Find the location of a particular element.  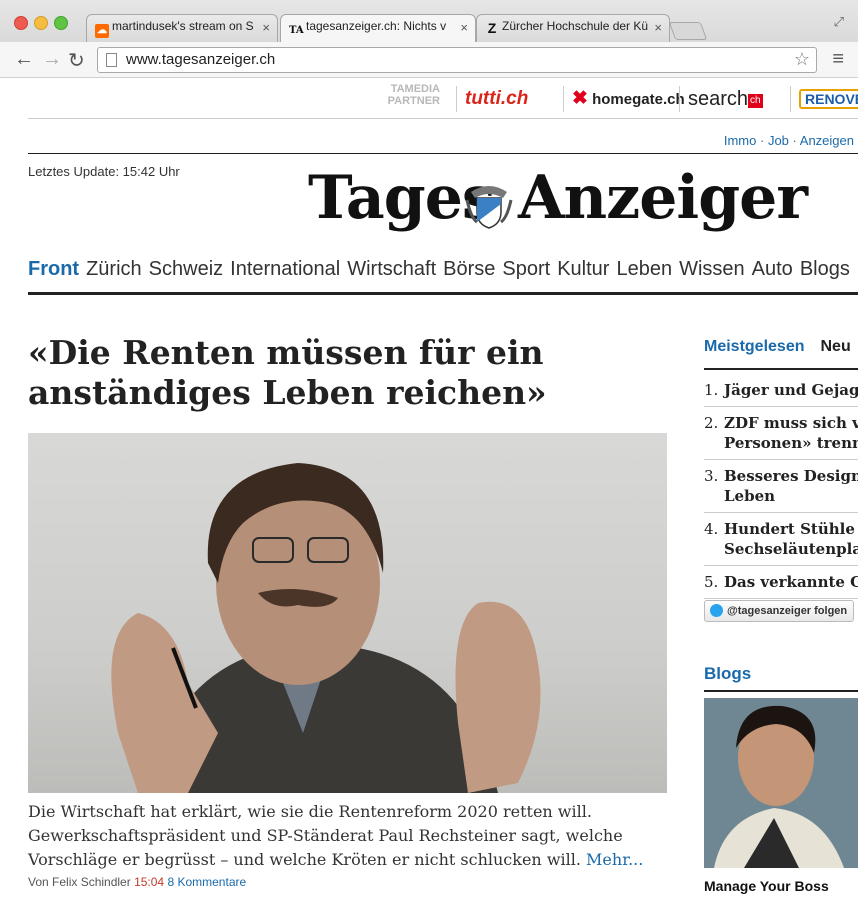

tages-anzeiger-logo: Tages Anzeiger is located at coordinates (558, 208).